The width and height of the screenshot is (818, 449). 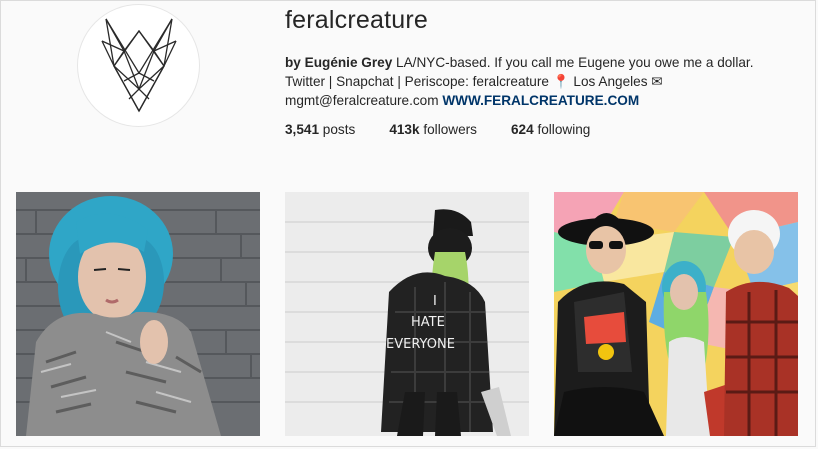 What do you see at coordinates (356, 20) in the screenshot?
I see `profile-username: feralcreature` at bounding box center [356, 20].